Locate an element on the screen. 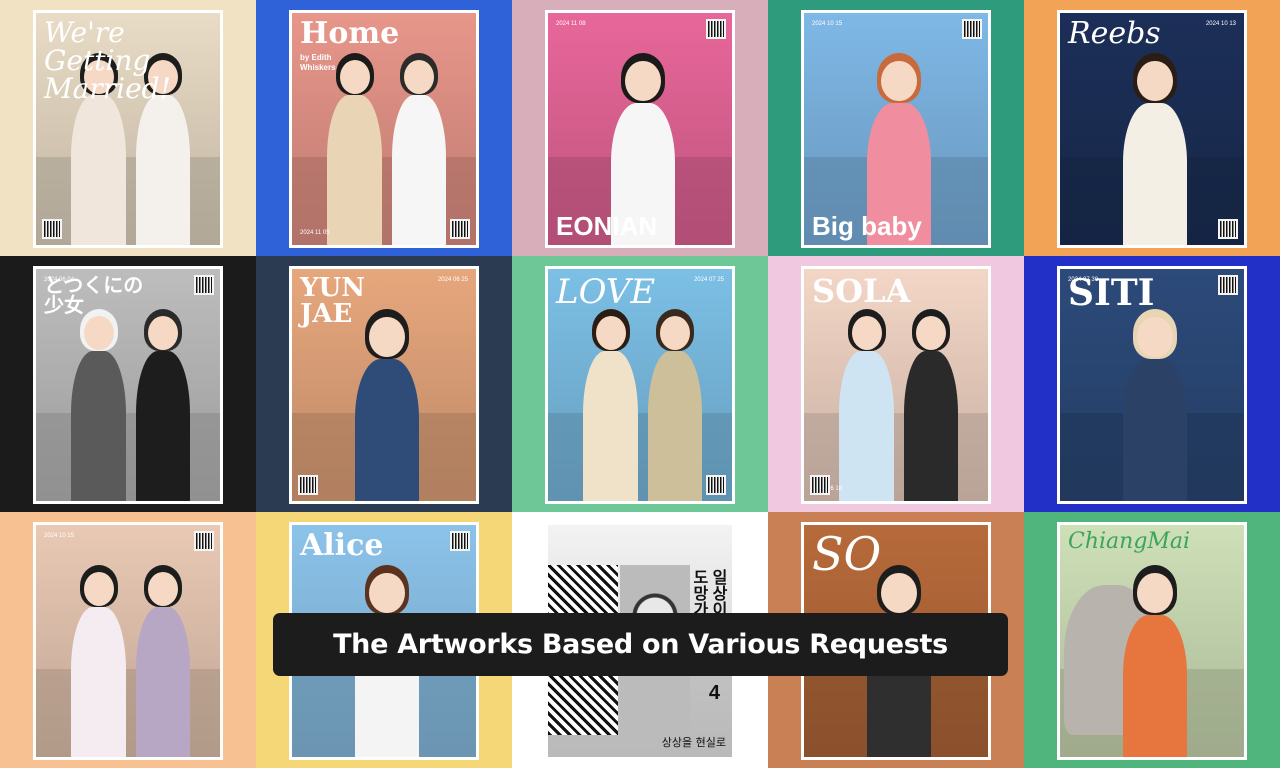  poster-subtitle: by Edith Whiskers is located at coordinates (318, 62).